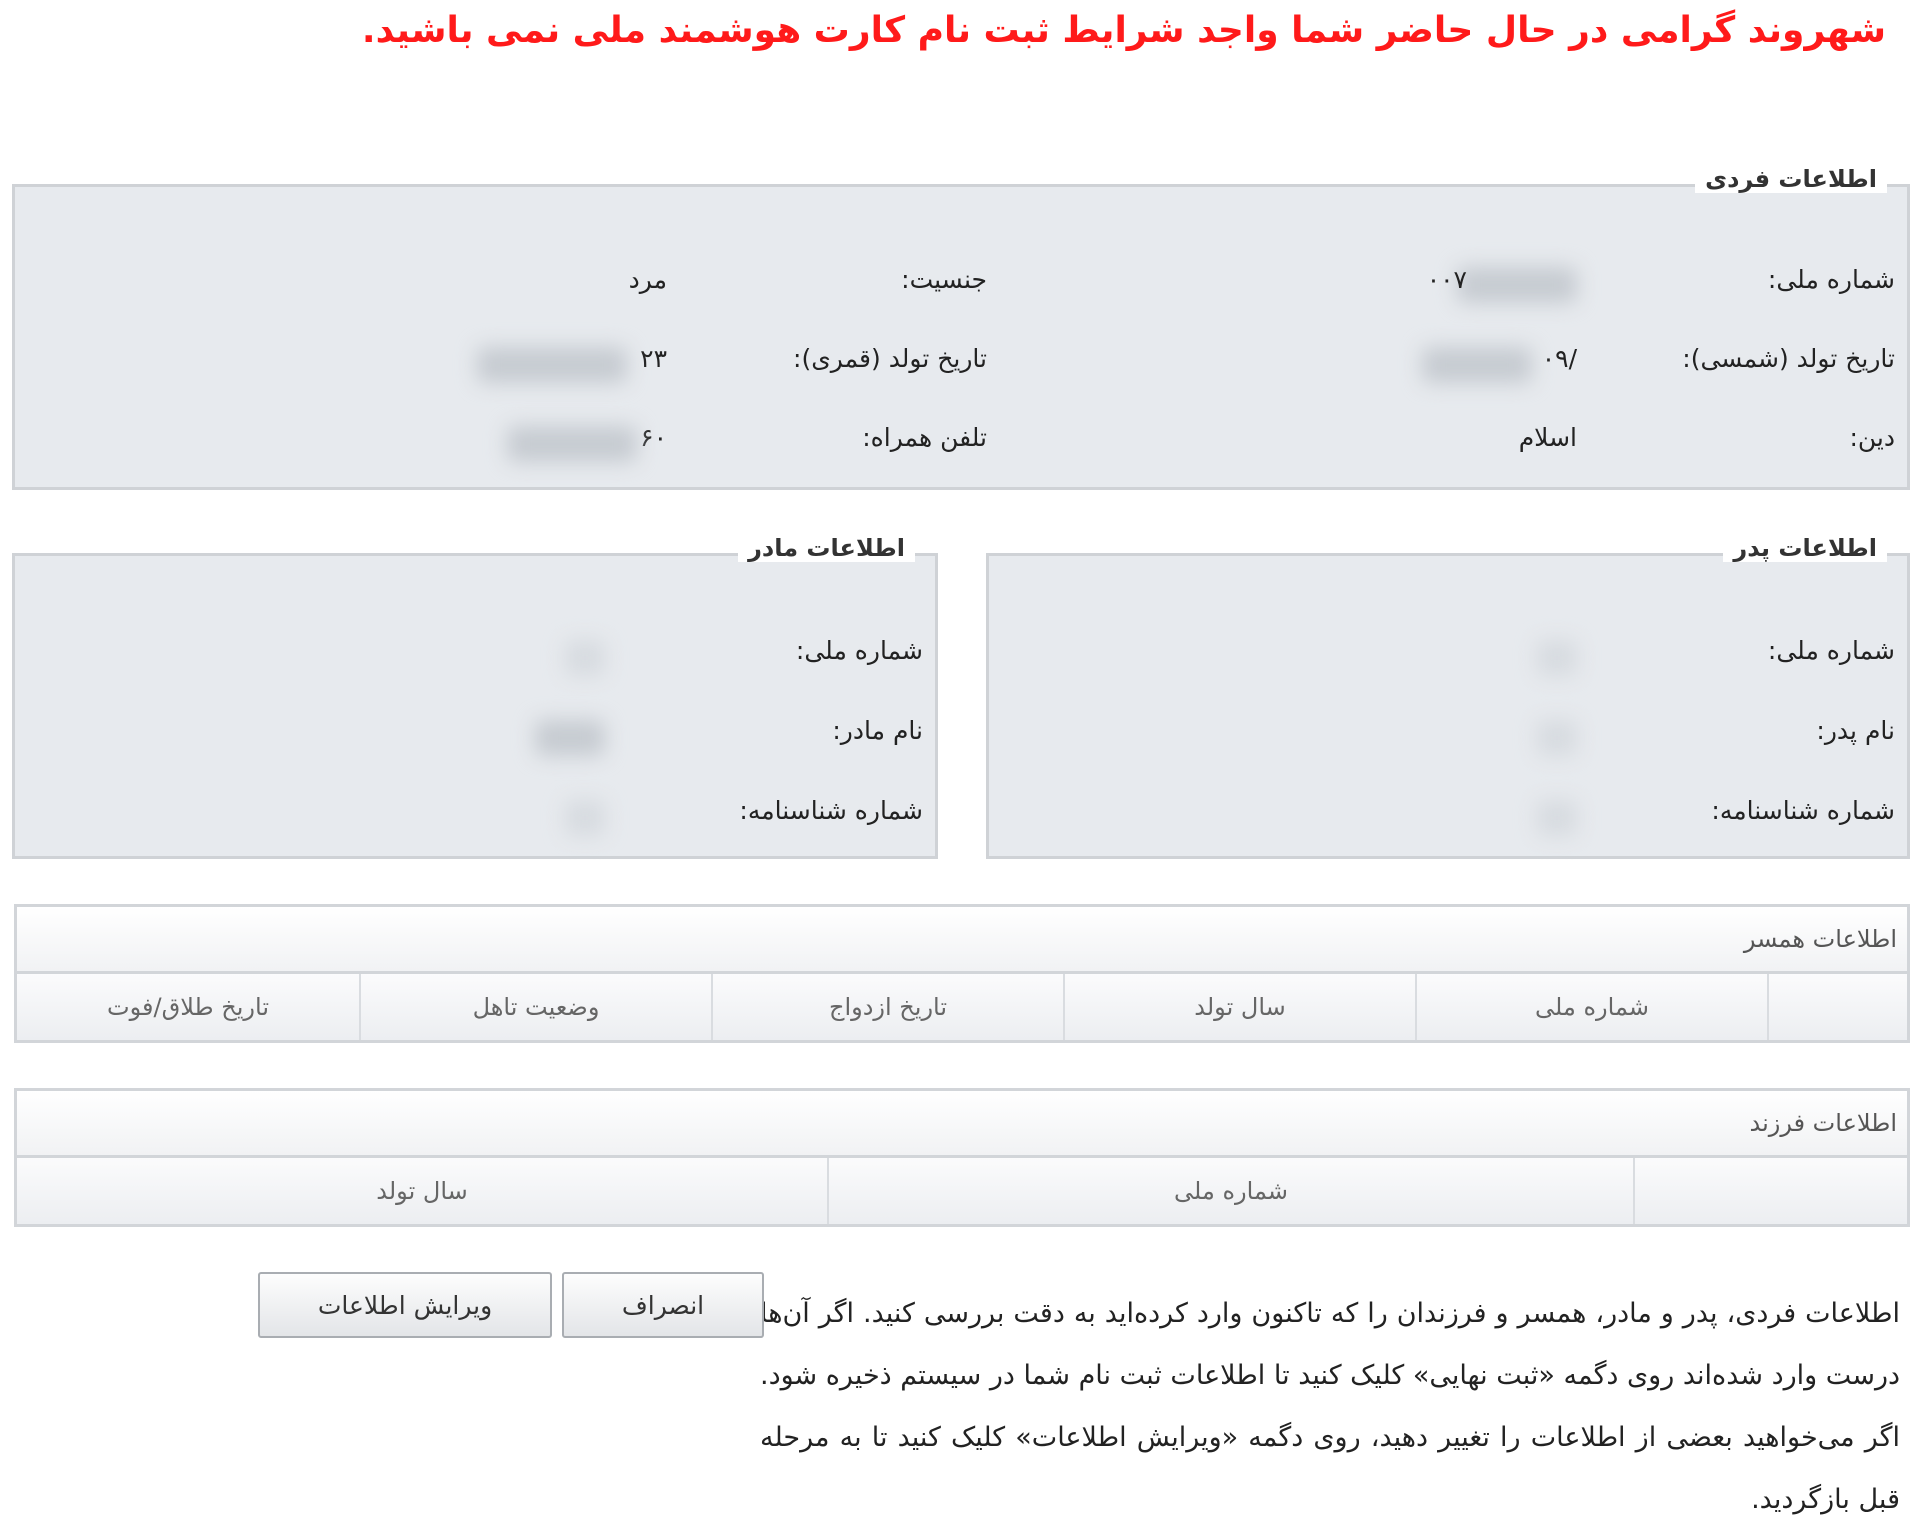  Describe the element at coordinates (653, 358) in the screenshot. I see `birth-lunar-value: ۲۳` at that location.